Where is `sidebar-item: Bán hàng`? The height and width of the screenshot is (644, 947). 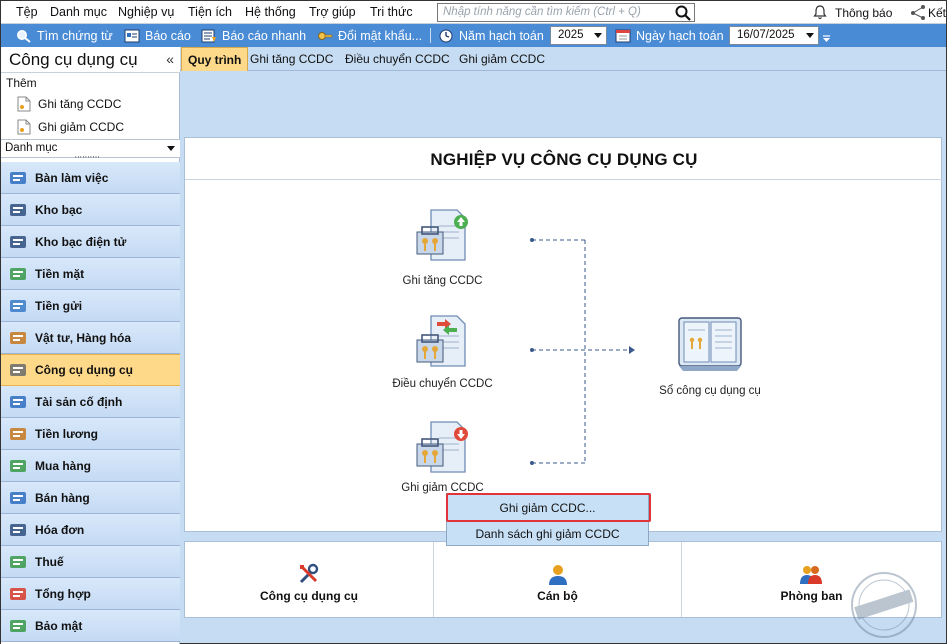
sidebar-item: Bán hàng is located at coordinates (90, 498).